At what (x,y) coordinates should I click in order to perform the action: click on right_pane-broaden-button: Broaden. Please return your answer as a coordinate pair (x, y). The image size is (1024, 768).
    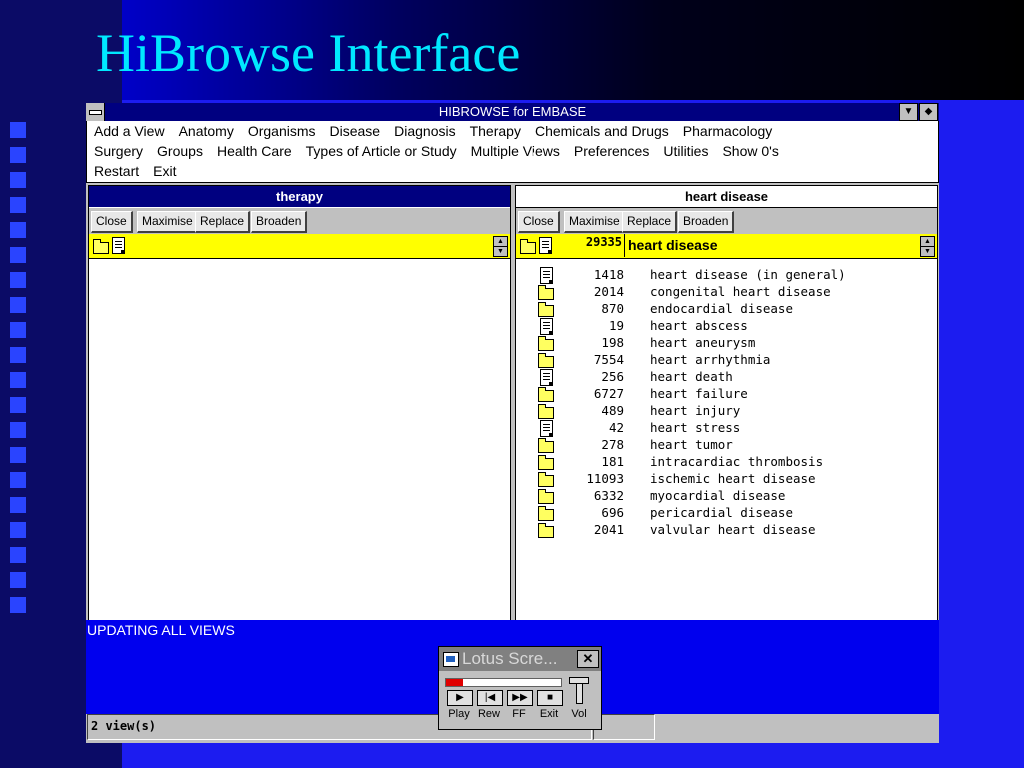
    Looking at the image, I should click on (706, 222).